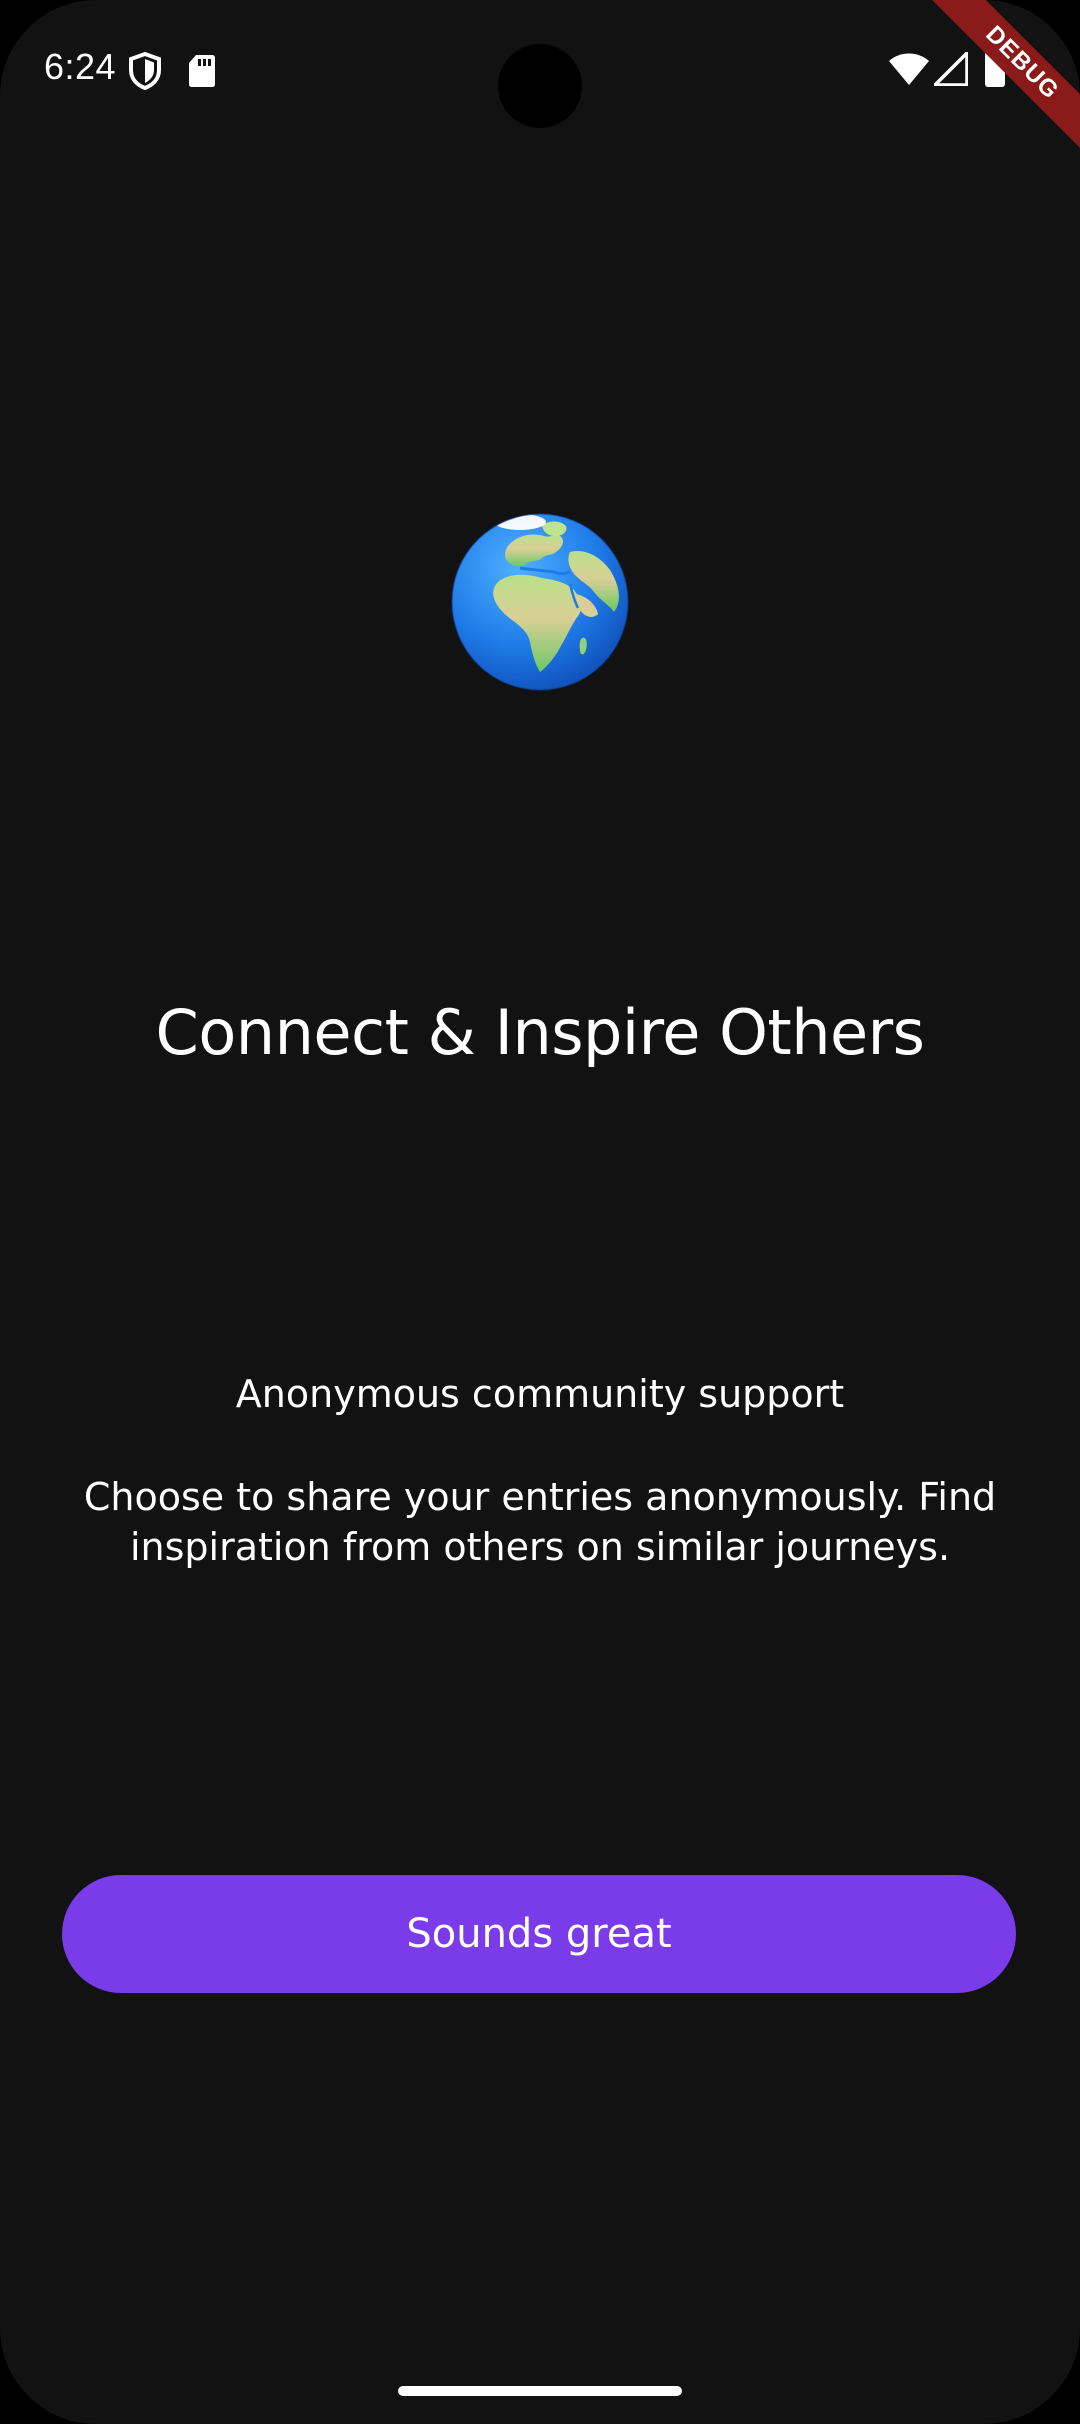  I want to click on onboarding-title: Connect & Inspire Others, so click(540, 1032).